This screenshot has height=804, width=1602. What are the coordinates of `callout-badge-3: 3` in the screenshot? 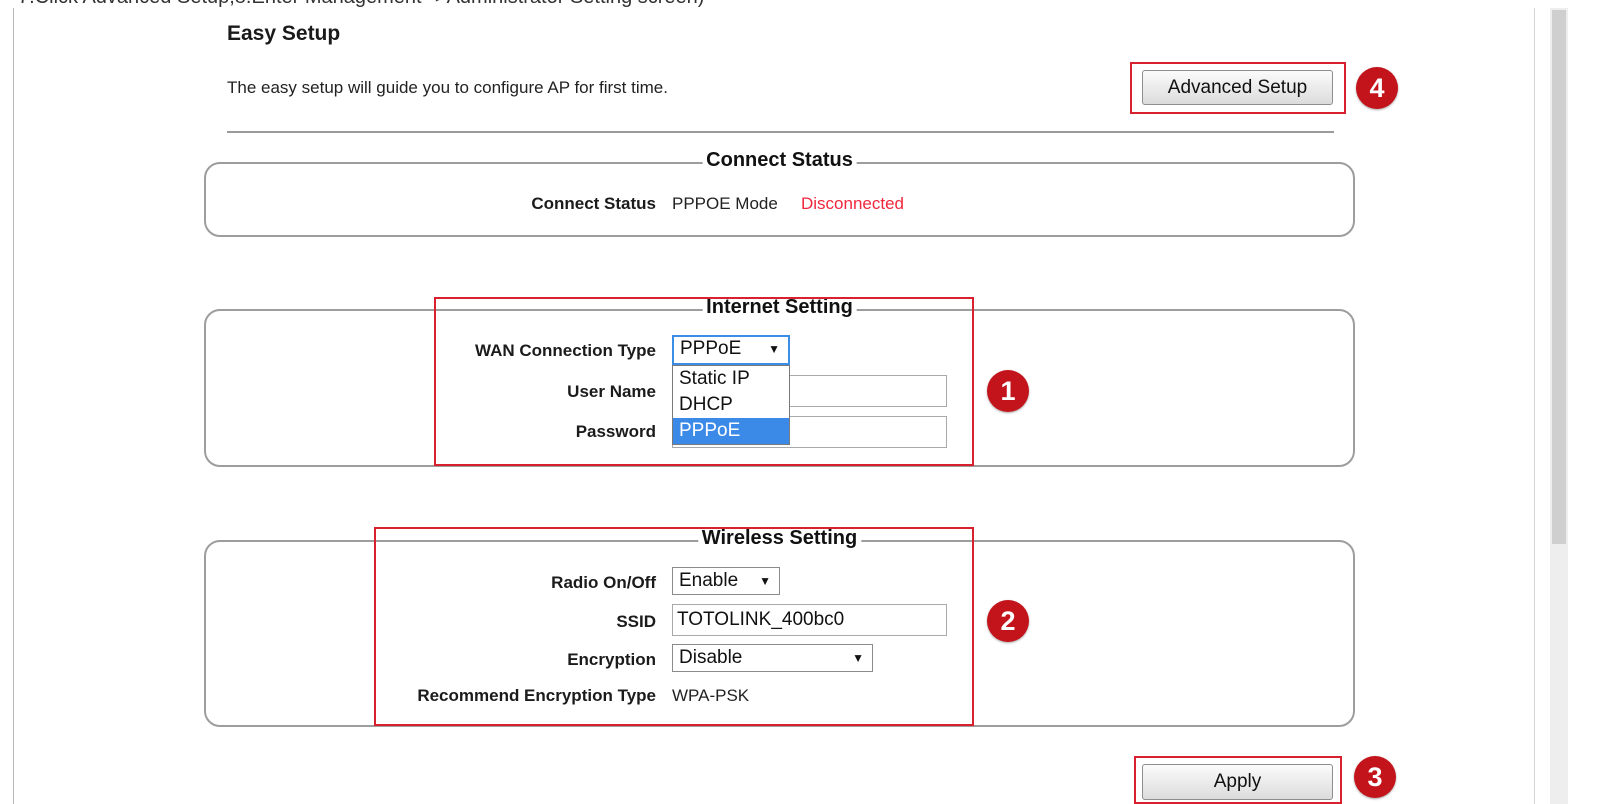 It's located at (1375, 777).